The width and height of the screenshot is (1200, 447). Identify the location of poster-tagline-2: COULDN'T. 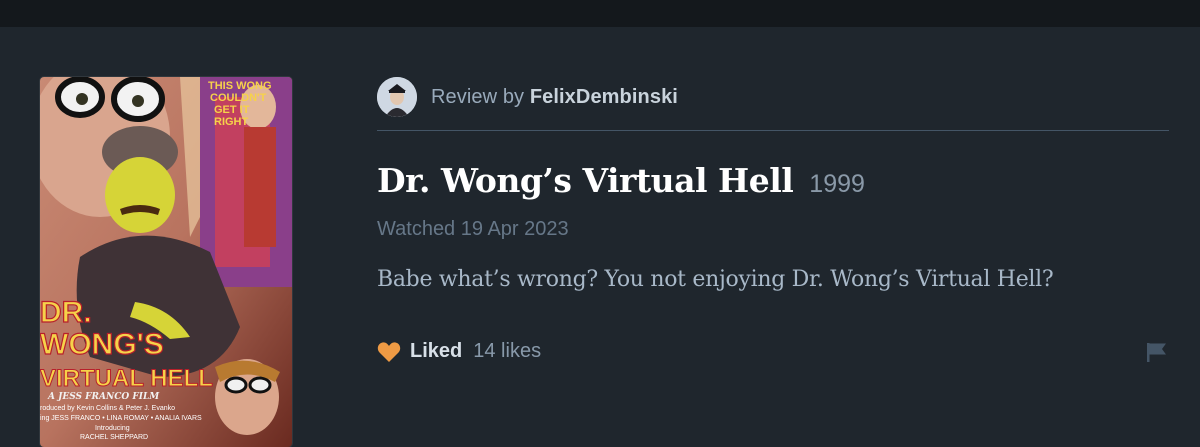
(238, 98).